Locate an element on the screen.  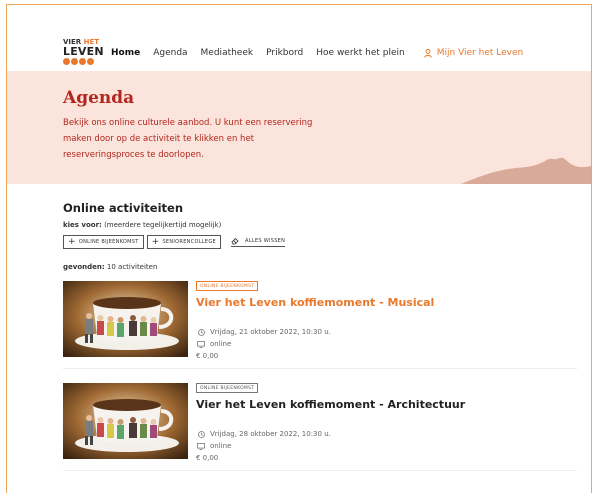
activity-date-row: Vrijdag, 21 oktober 2022, 10:30 u. is located at coordinates (263, 332).